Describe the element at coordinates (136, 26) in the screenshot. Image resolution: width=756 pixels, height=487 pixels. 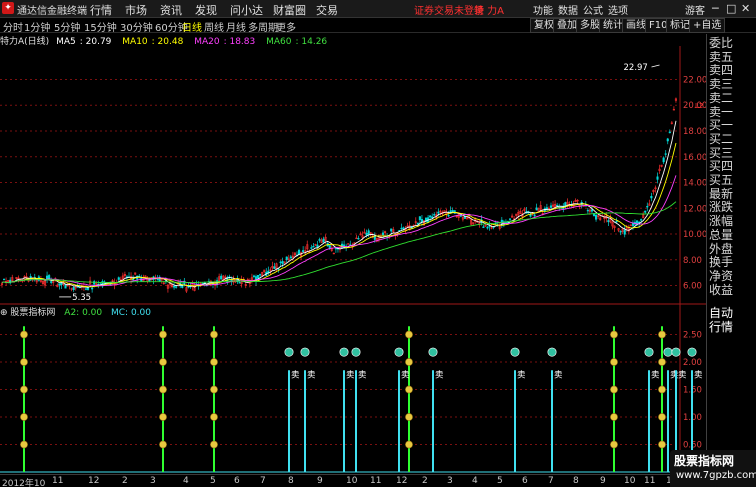
I see `period-30min: 30分钟` at that location.